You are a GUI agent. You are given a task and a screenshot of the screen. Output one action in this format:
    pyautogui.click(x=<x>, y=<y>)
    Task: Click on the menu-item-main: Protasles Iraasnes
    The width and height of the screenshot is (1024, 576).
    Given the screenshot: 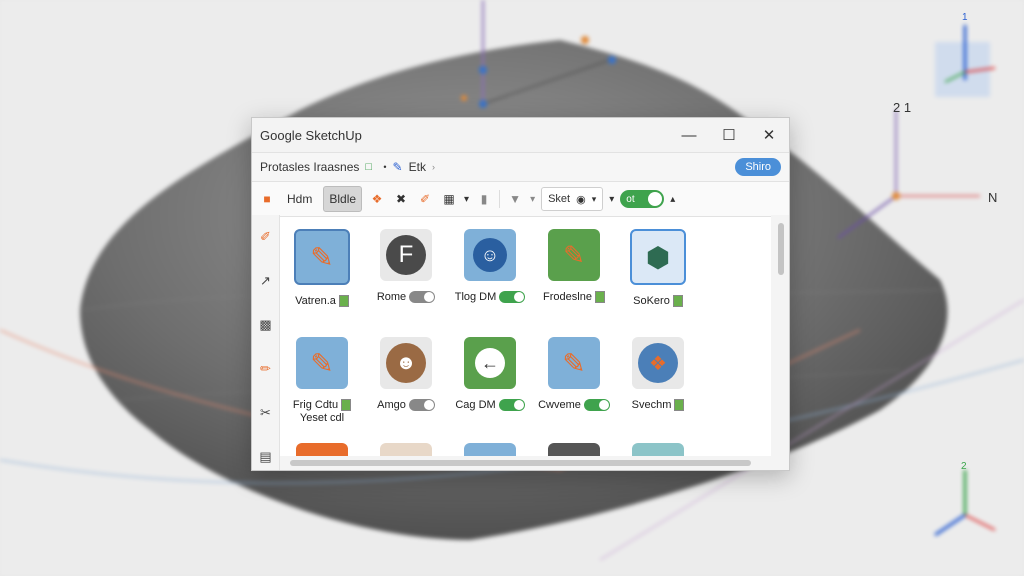 What is the action you would take?
    pyautogui.click(x=309, y=167)
    